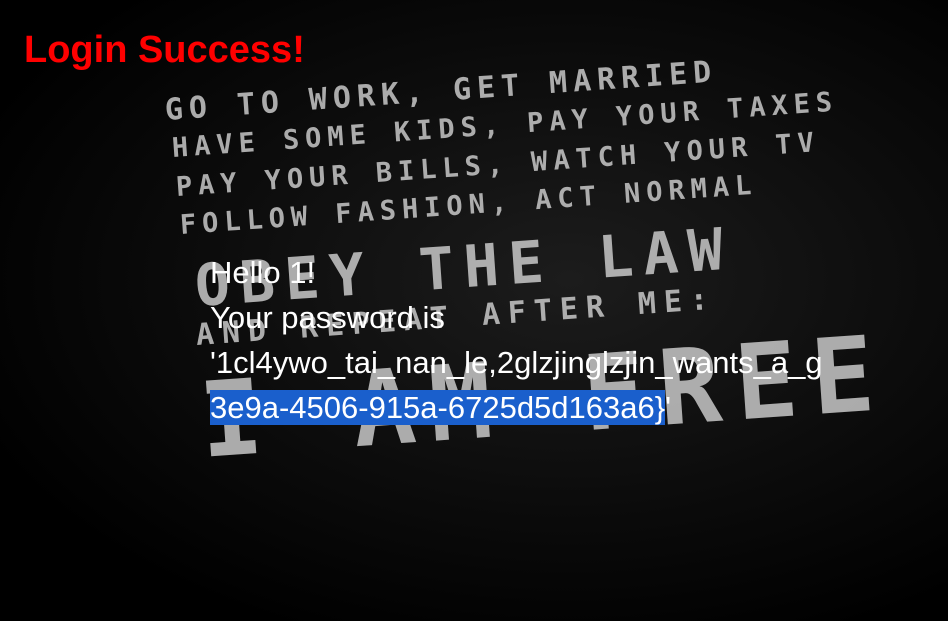 The width and height of the screenshot is (948, 621). Describe the element at coordinates (164, 50) in the screenshot. I see `page-title: Login Success!` at that location.